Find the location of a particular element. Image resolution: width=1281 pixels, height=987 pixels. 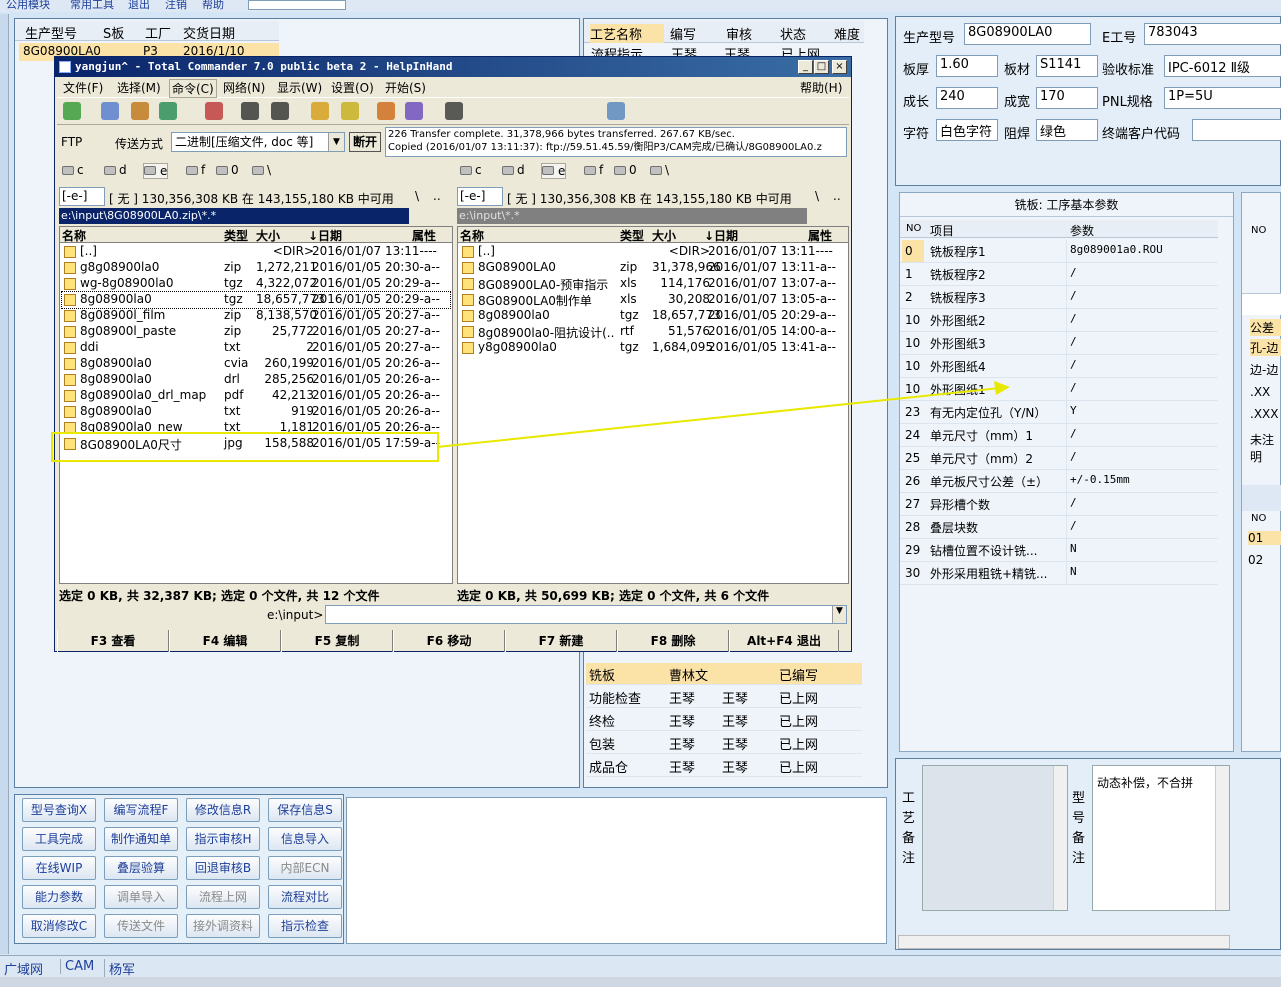

unpack-icon is located at coordinates (350, 111).